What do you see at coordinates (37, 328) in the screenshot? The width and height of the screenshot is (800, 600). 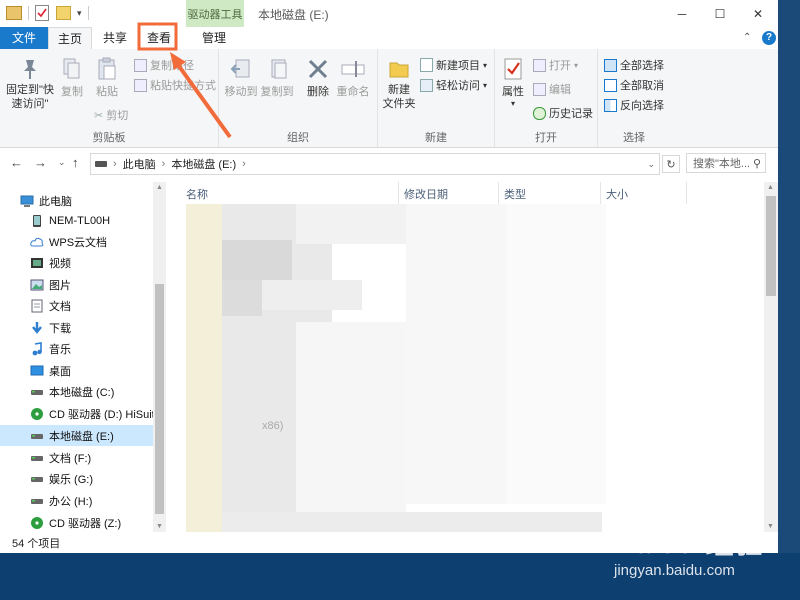 I see `download-icon` at bounding box center [37, 328].